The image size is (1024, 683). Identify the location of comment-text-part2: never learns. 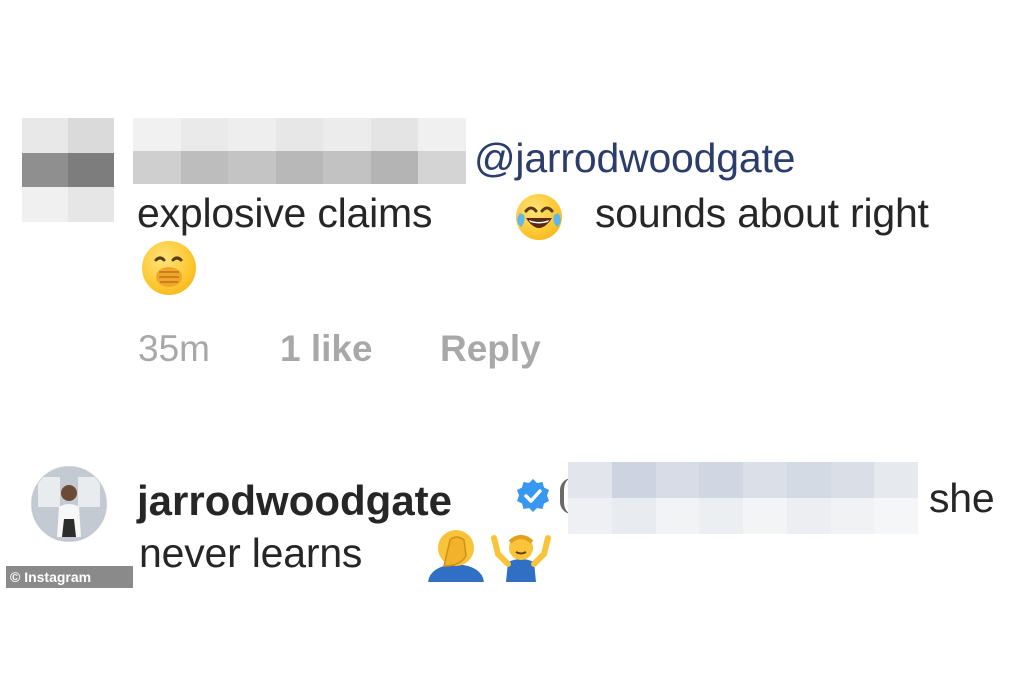
(251, 553).